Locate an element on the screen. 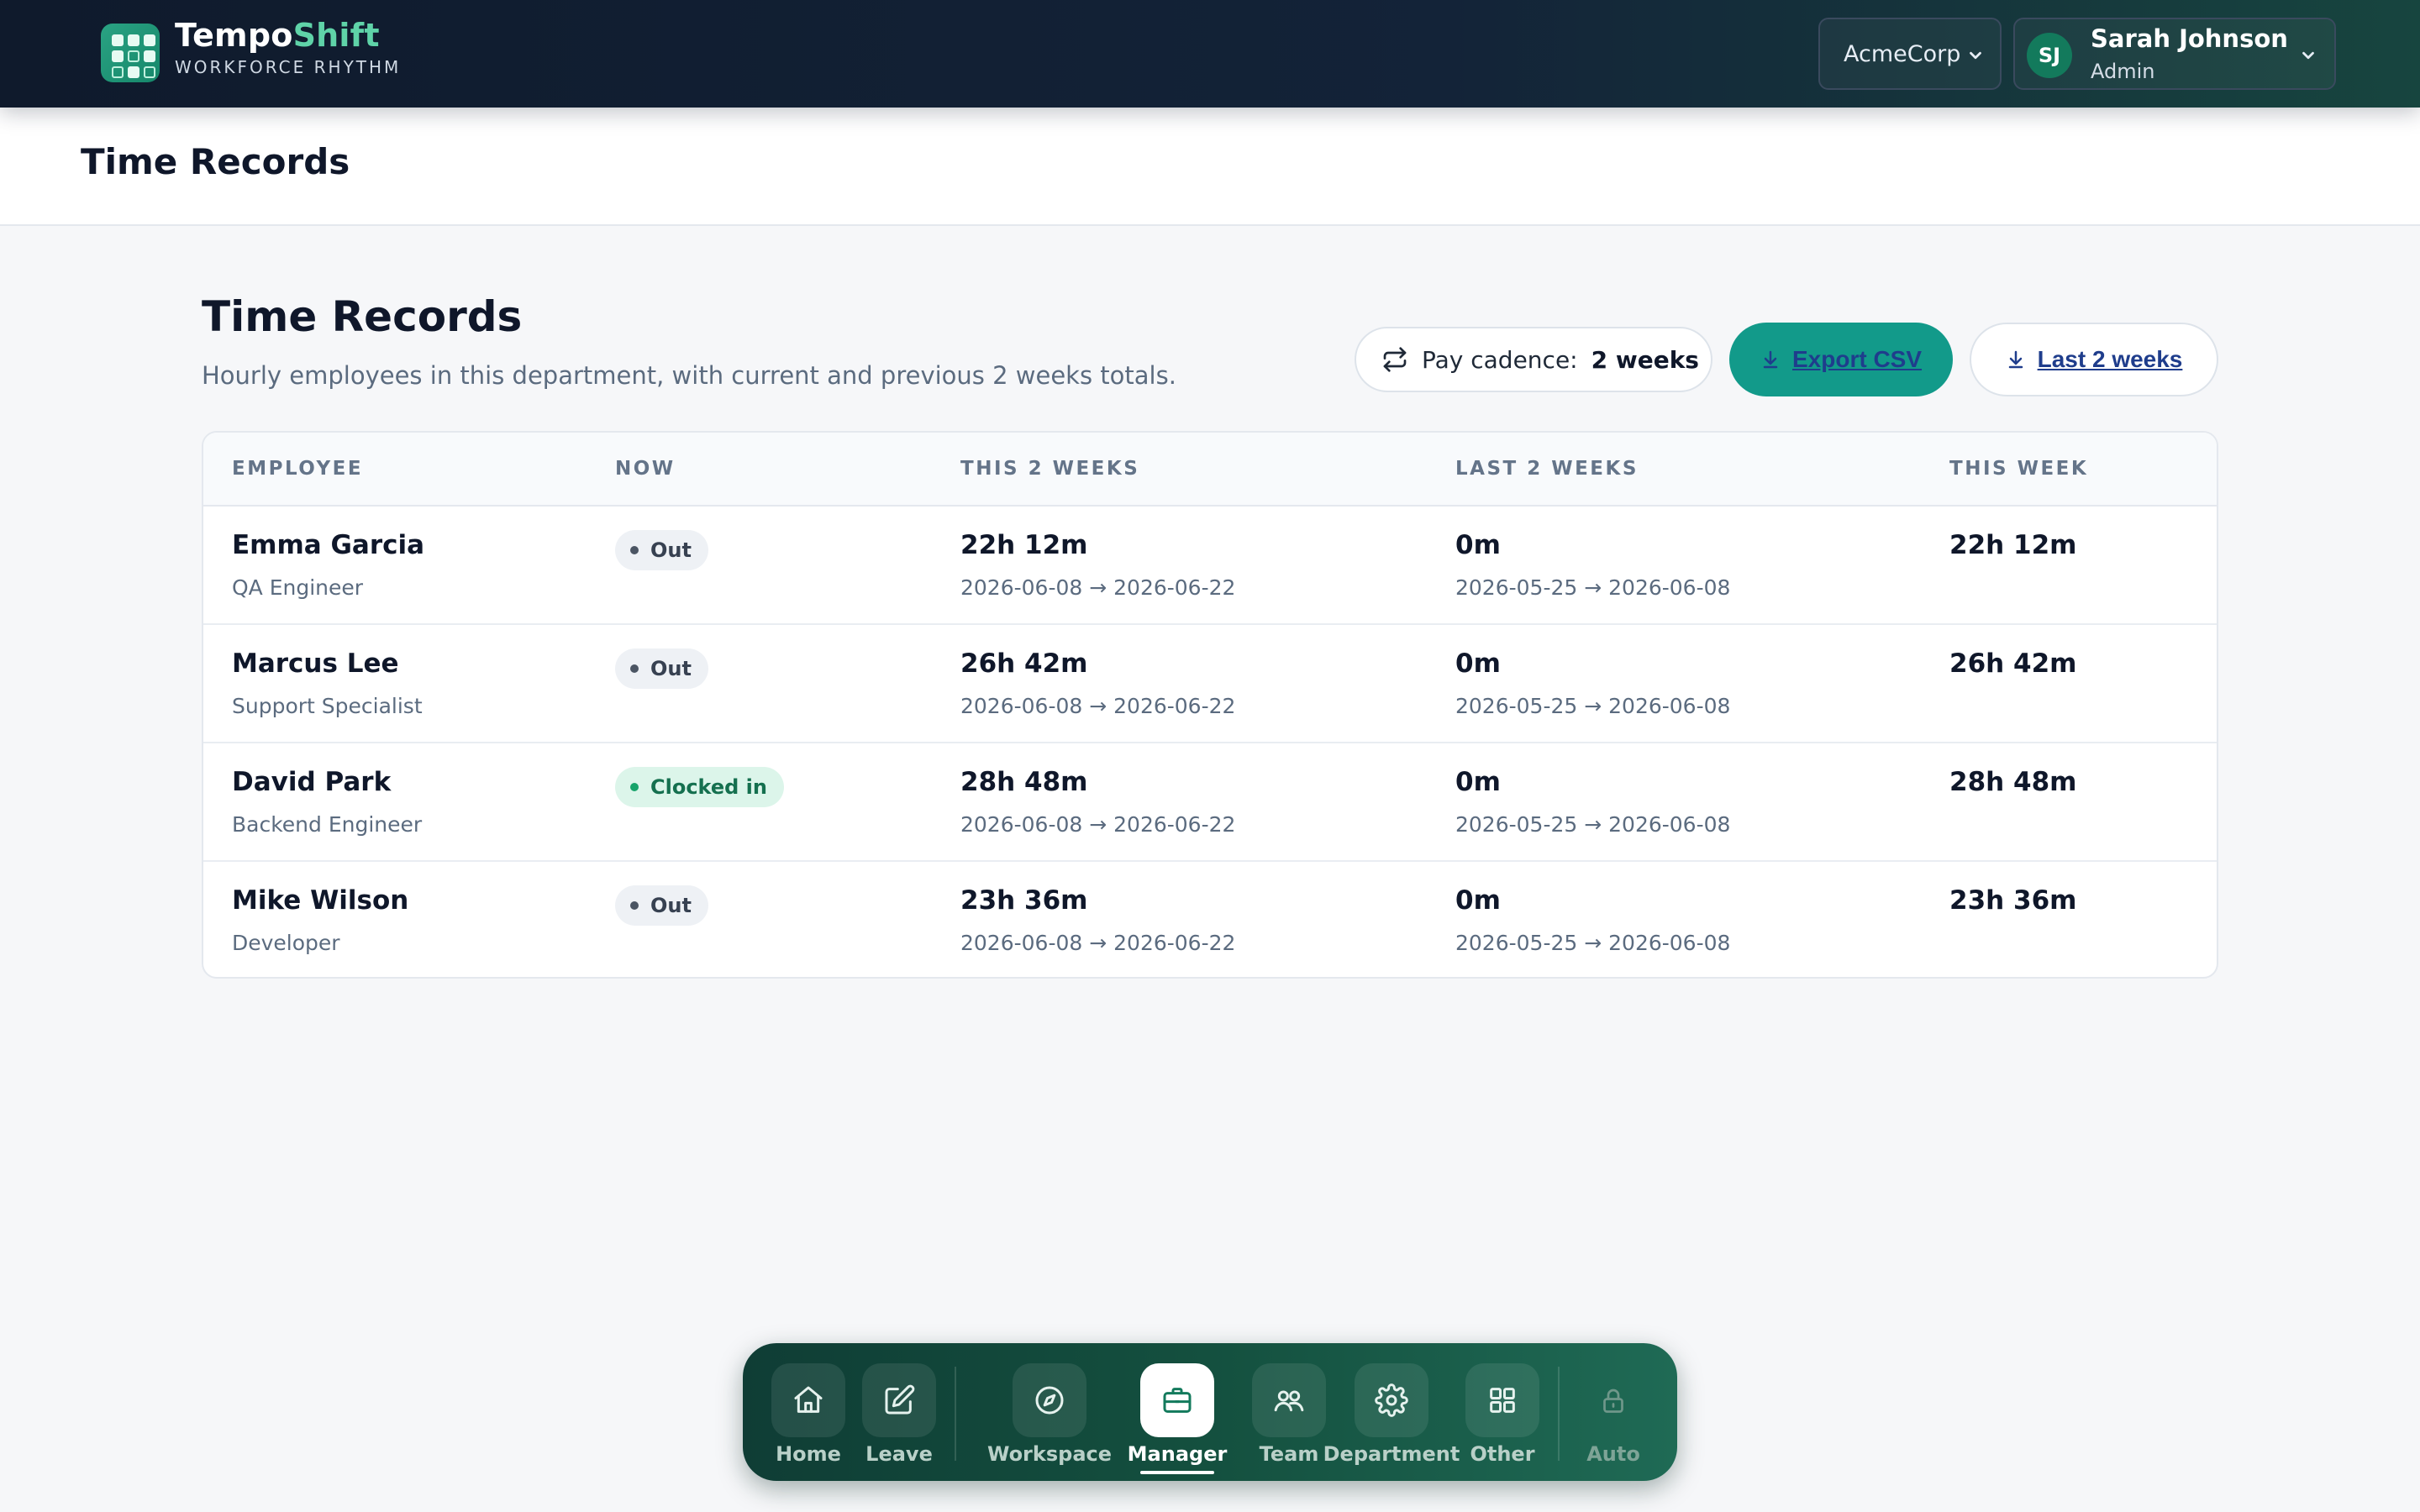 Image resolution: width=2420 pixels, height=1512 pixels. nav-label: Workspace is located at coordinates (1049, 1454).